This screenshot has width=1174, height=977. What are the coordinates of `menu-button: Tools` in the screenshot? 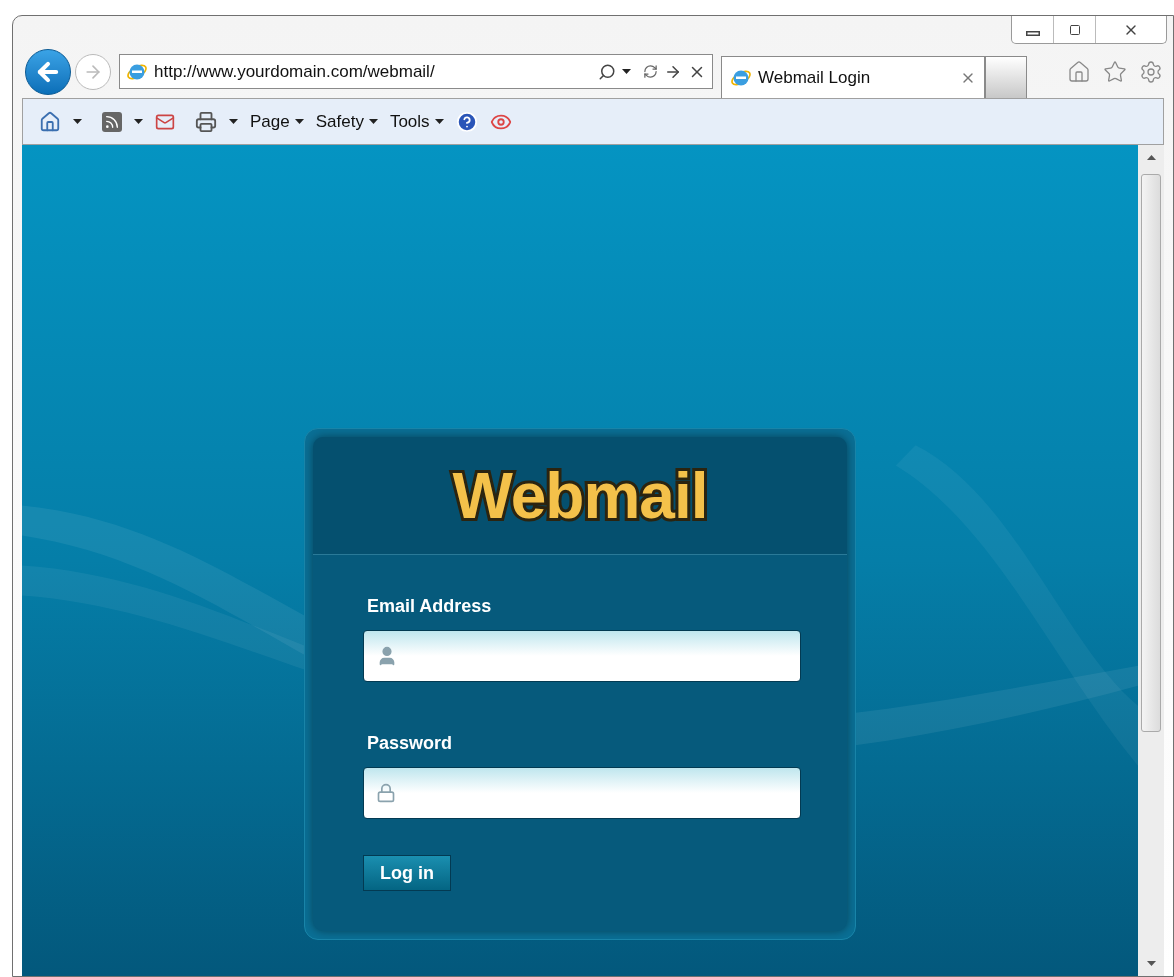 It's located at (416, 121).